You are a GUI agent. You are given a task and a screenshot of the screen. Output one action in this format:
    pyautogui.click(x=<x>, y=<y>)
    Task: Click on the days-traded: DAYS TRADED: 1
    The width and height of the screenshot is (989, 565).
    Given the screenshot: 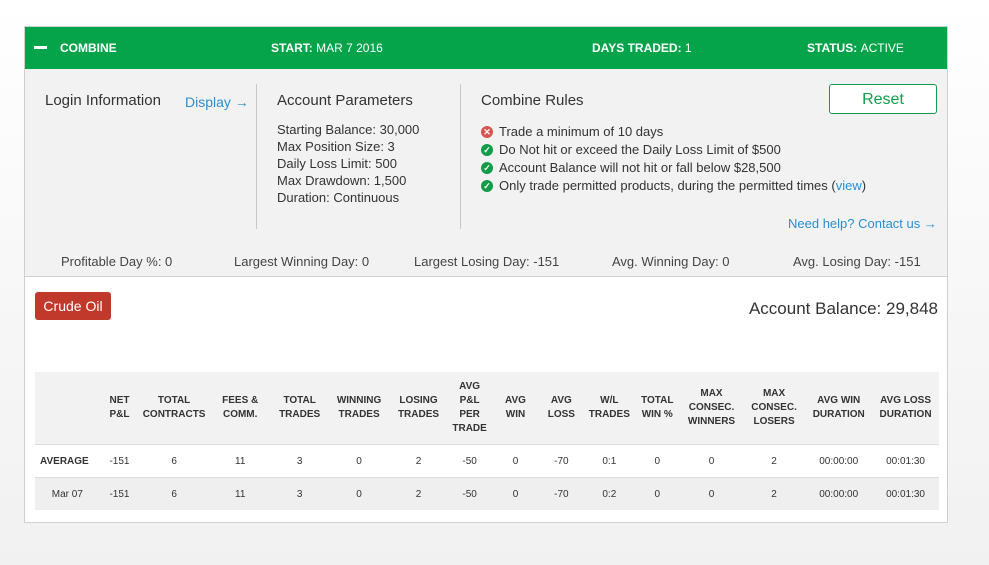 What is the action you would take?
    pyautogui.click(x=642, y=48)
    